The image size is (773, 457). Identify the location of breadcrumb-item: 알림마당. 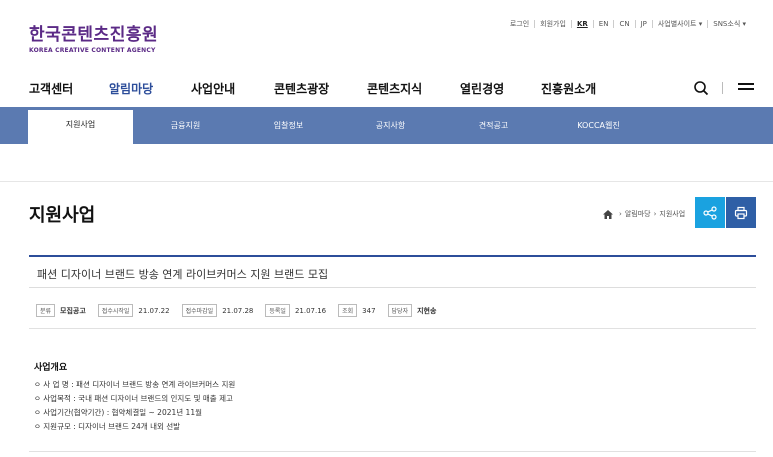
(638, 214).